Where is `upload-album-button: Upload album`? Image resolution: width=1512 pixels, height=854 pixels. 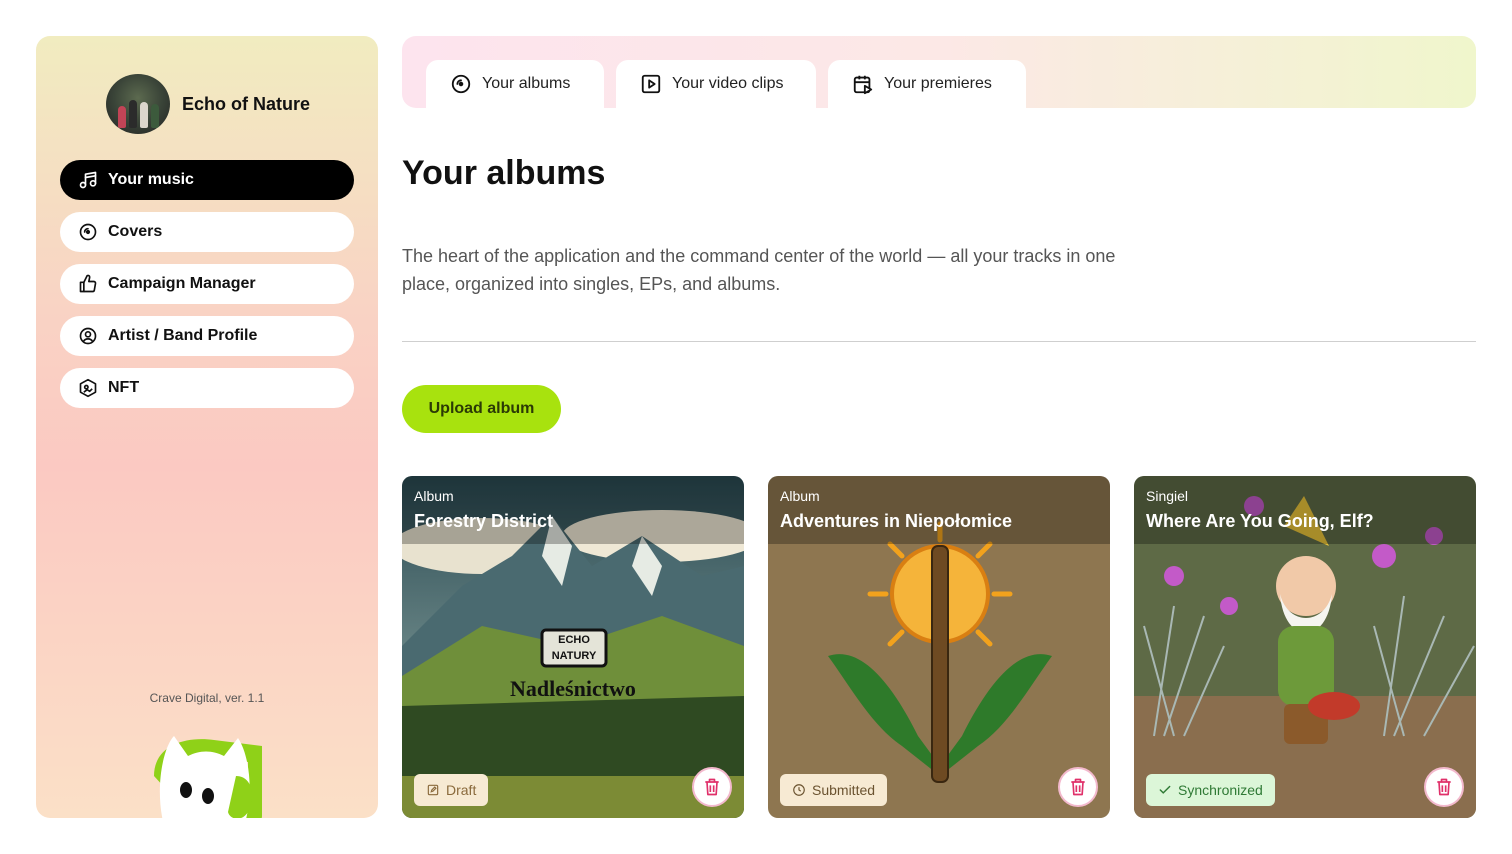 upload-album-button: Upload album is located at coordinates (481, 409).